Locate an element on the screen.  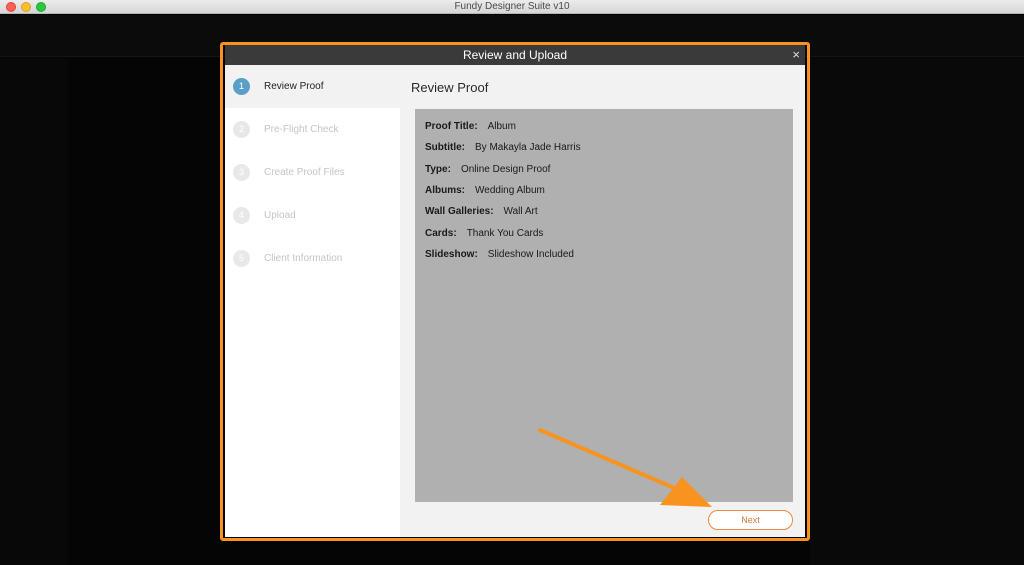
proof-value: Wedding Album is located at coordinates (510, 190).